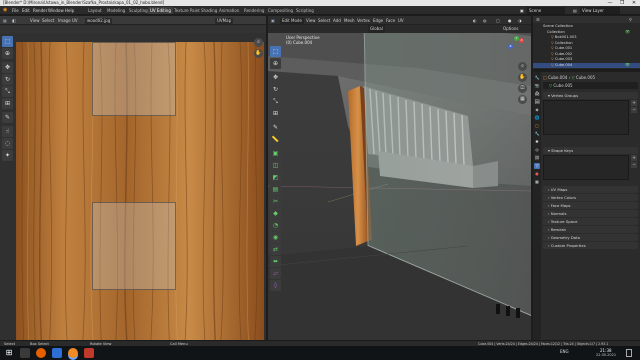 Image resolution: width=640 pixels, height=360 pixels. I want to click on filter-icon: ⚲, so click(630, 19).